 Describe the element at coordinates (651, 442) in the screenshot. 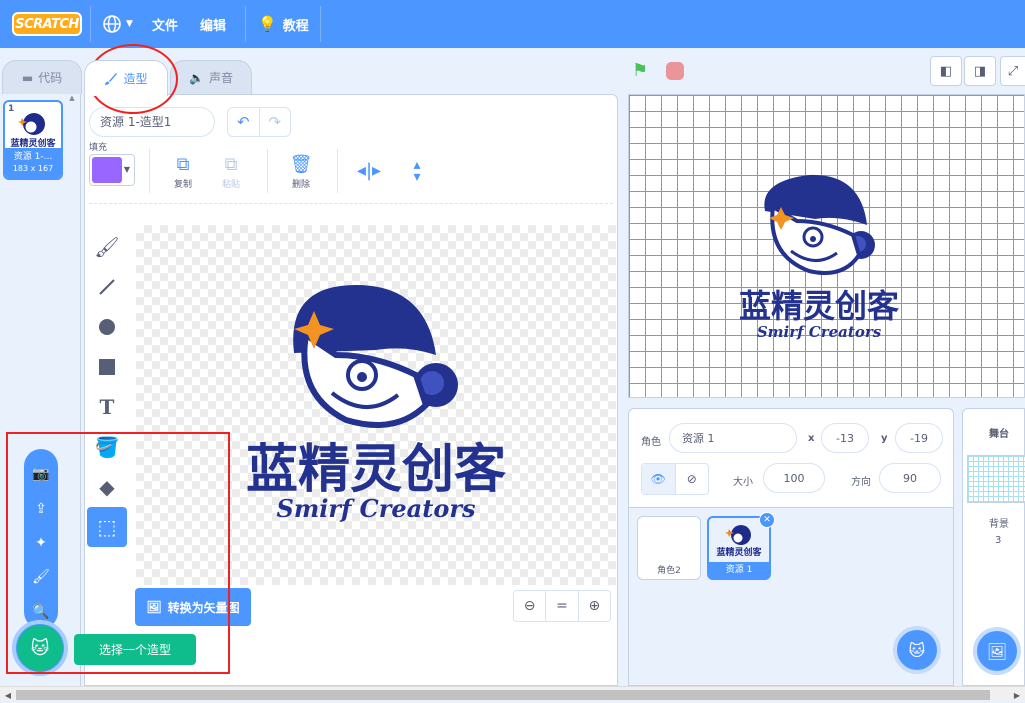

I see `sprite-name-label: 角色` at that location.